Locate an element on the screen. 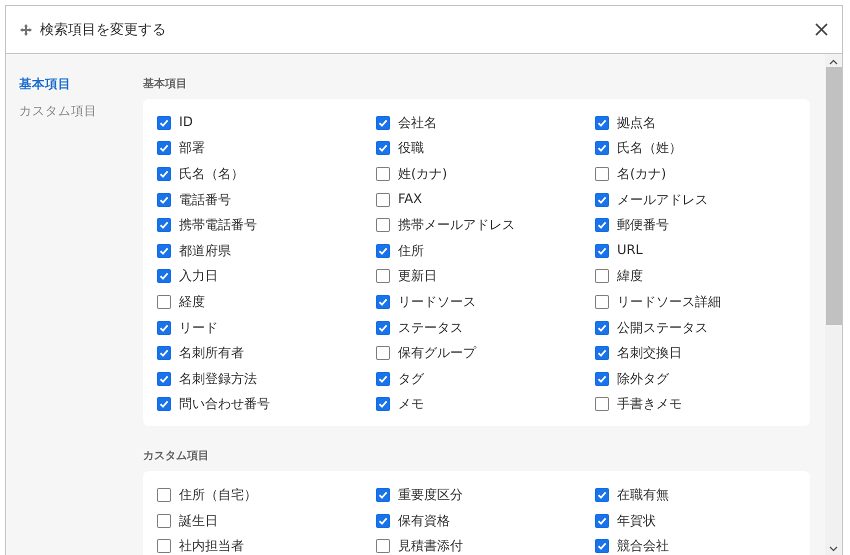  checkbox-label: 競合会社 is located at coordinates (643, 546).